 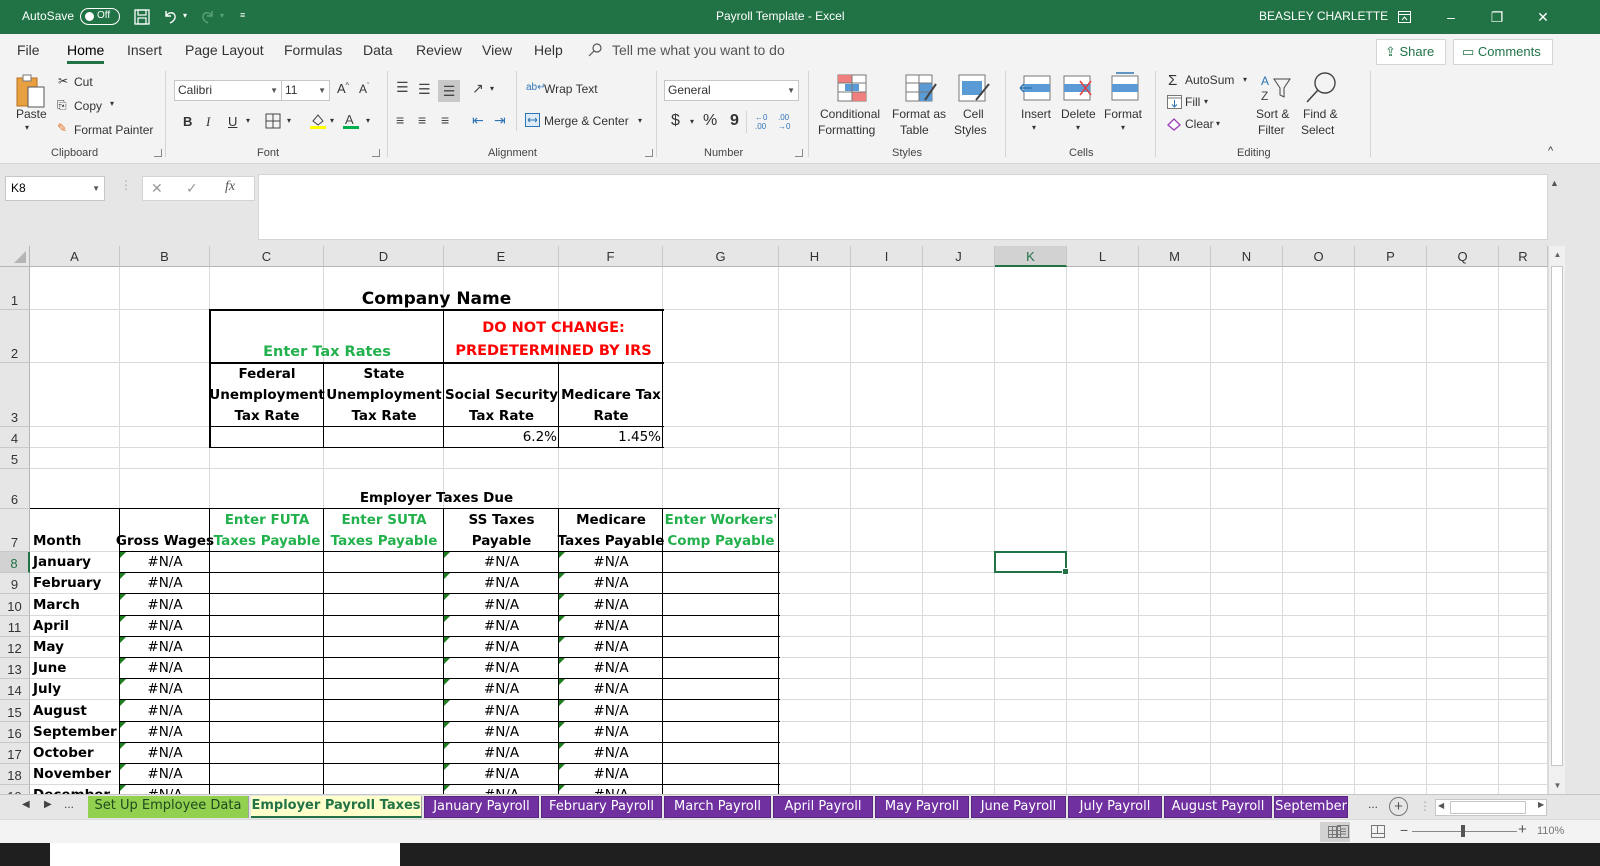 What do you see at coordinates (1404, 17) in the screenshot?
I see `ribbon-display-options-icon` at bounding box center [1404, 17].